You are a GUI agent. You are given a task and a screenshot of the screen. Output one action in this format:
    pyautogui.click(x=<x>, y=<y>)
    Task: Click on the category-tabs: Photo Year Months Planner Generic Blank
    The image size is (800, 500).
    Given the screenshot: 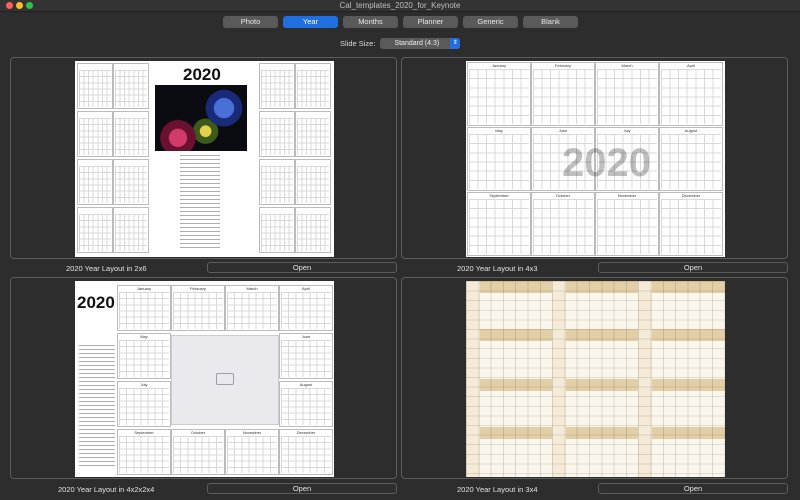 What is the action you would take?
    pyautogui.click(x=400, y=22)
    